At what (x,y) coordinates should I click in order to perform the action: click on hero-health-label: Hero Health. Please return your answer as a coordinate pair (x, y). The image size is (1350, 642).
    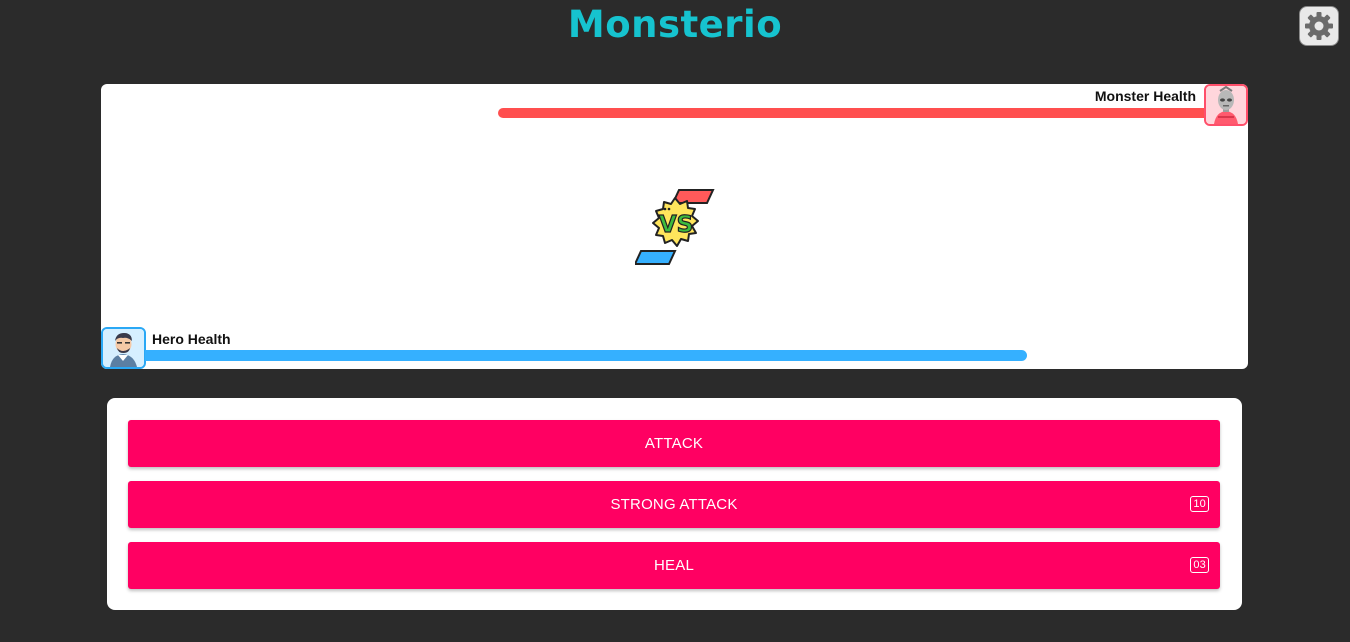
    Looking at the image, I should click on (191, 339).